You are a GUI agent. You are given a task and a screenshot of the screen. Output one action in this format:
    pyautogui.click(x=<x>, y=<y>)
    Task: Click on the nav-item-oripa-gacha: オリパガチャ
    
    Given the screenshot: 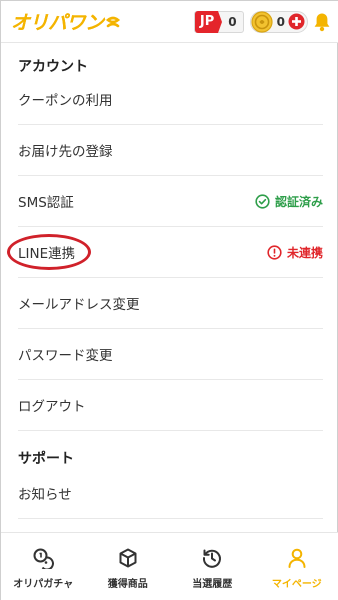 What is the action you would take?
    pyautogui.click(x=43, y=566)
    